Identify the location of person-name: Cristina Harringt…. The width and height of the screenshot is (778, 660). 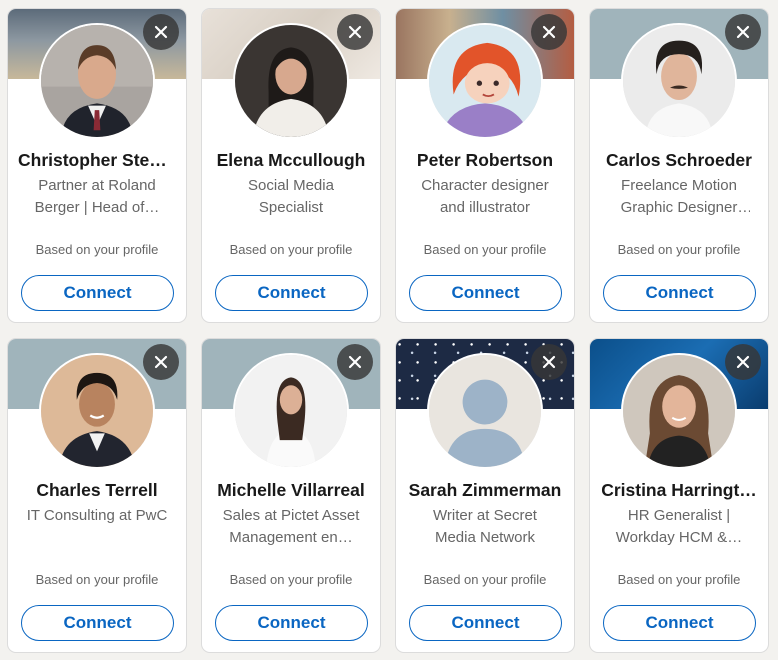
(679, 490).